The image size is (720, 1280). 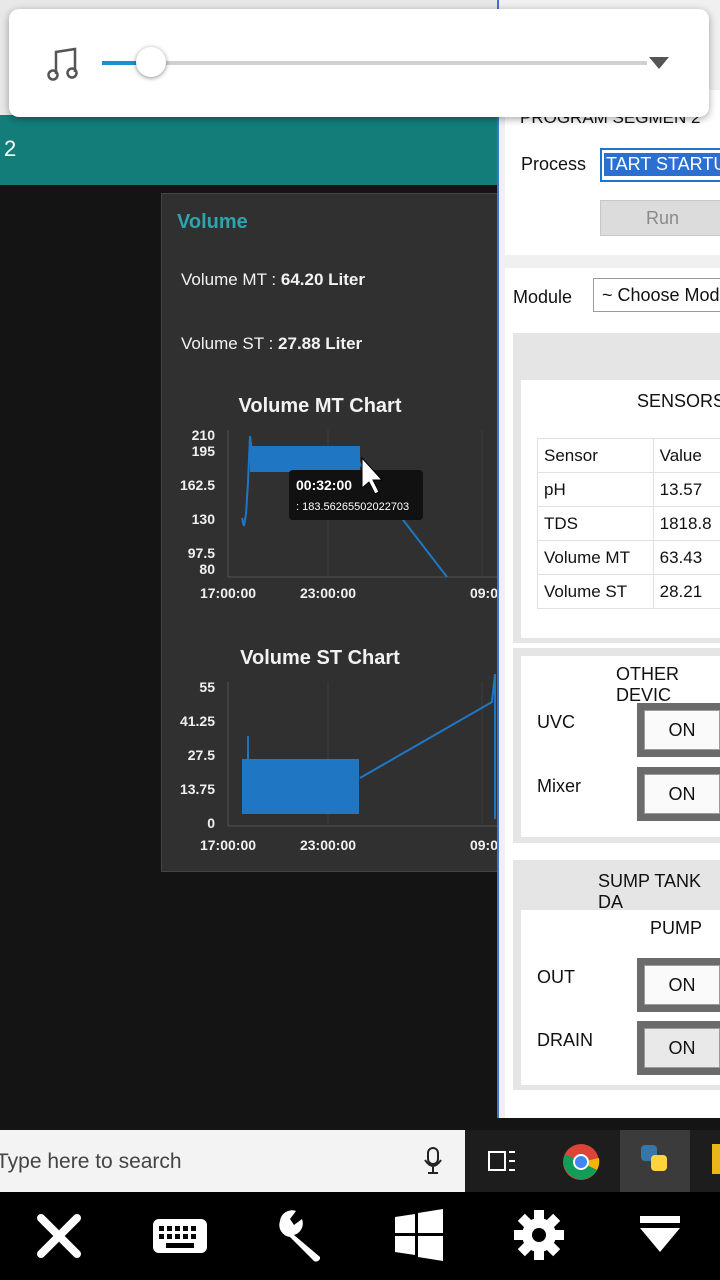 I want to click on volume-mt-chart-title: Volume MT Chart, so click(x=320, y=406).